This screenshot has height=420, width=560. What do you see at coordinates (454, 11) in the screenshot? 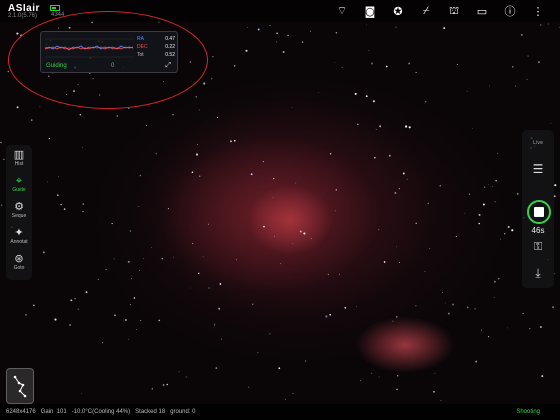
I see `observatory-icon: ⛫` at bounding box center [454, 11].